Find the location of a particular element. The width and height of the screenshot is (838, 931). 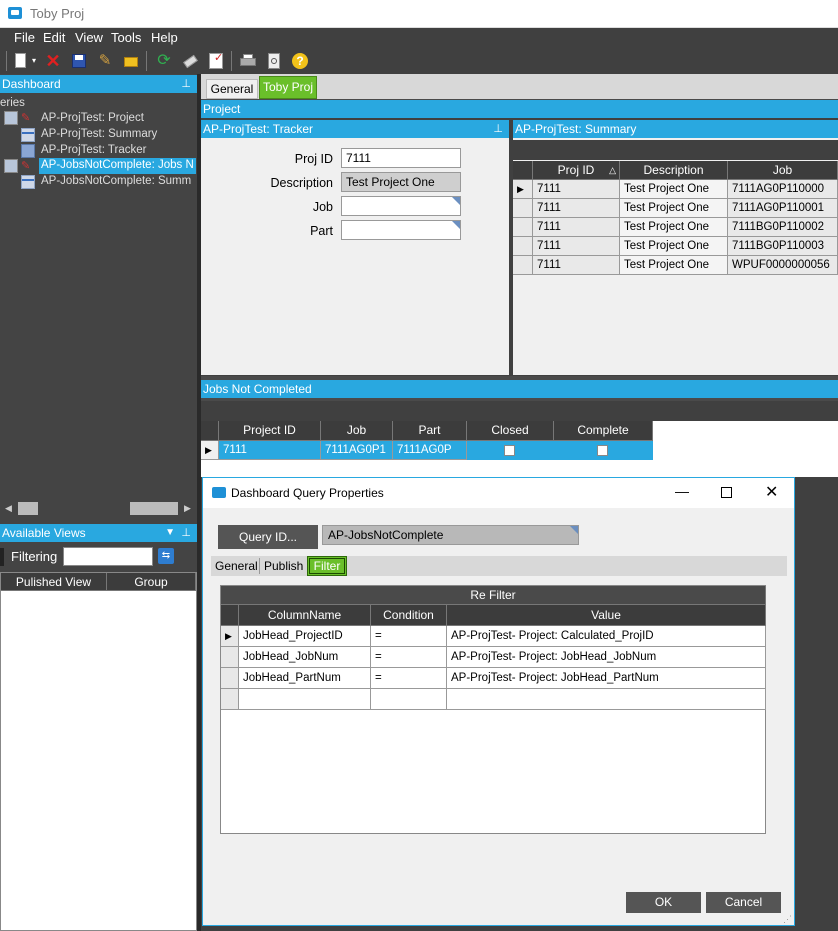

cell-job: 7111AG0P1 is located at coordinates (357, 450).